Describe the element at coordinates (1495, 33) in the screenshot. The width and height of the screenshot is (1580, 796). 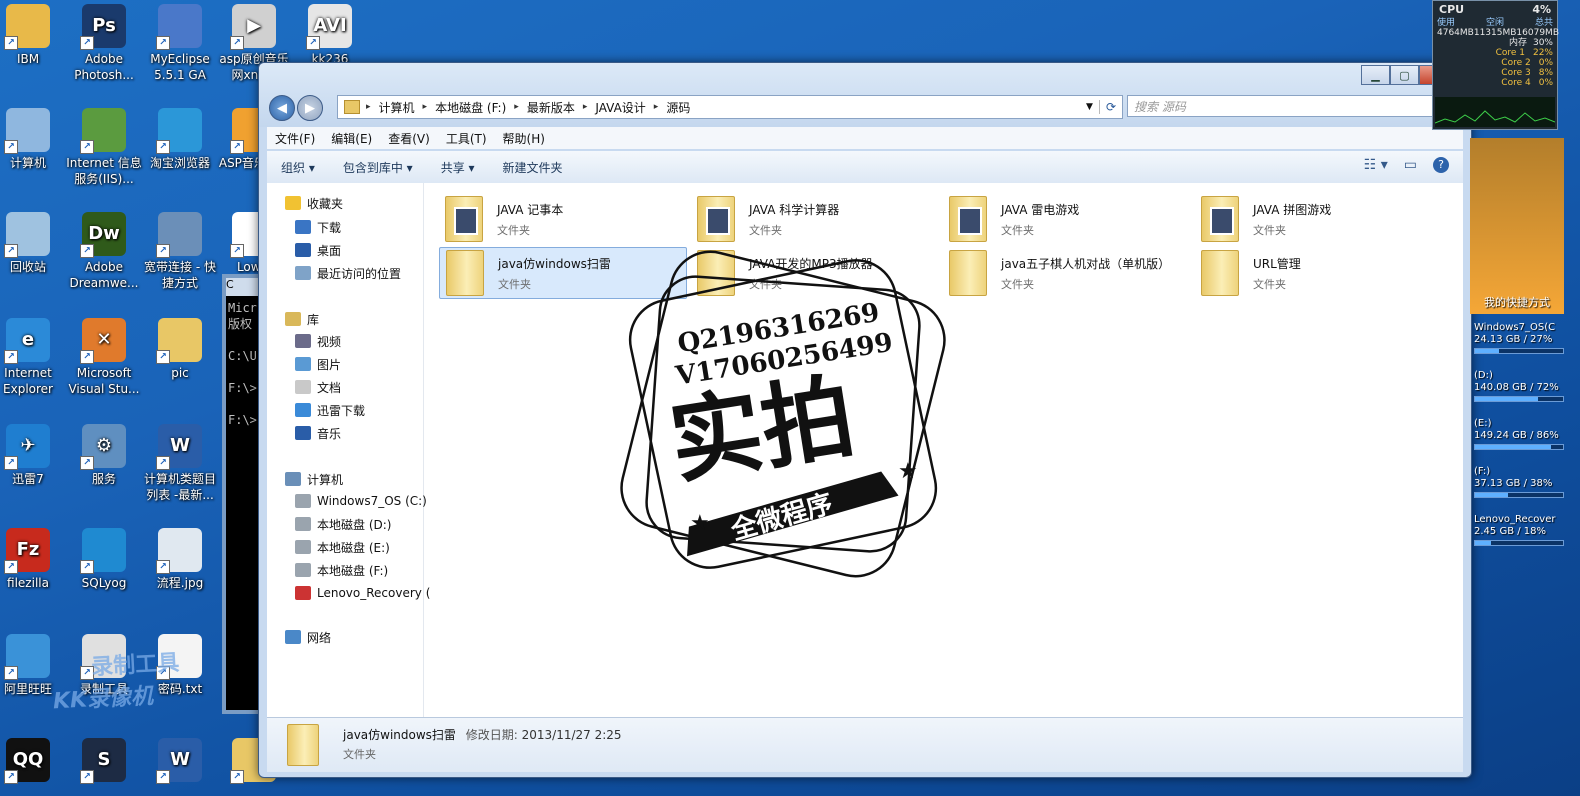
I see `cpu-stat-value: 11315MB` at that location.